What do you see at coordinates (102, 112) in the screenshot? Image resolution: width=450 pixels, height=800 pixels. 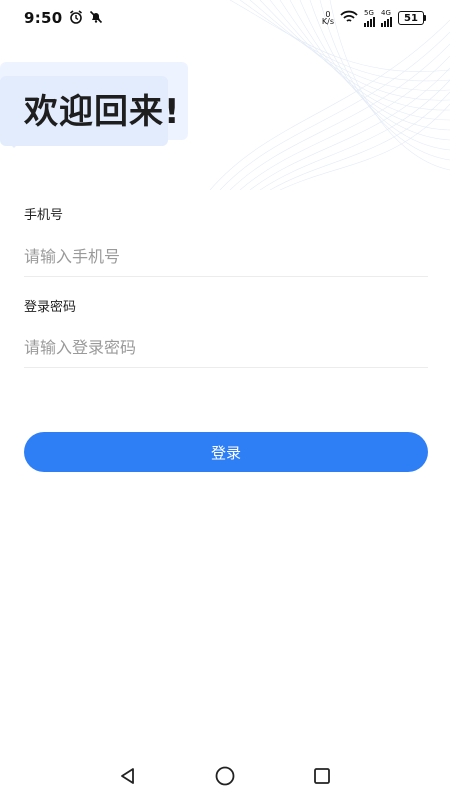 I see `page-title: 欢迎回来!` at bounding box center [102, 112].